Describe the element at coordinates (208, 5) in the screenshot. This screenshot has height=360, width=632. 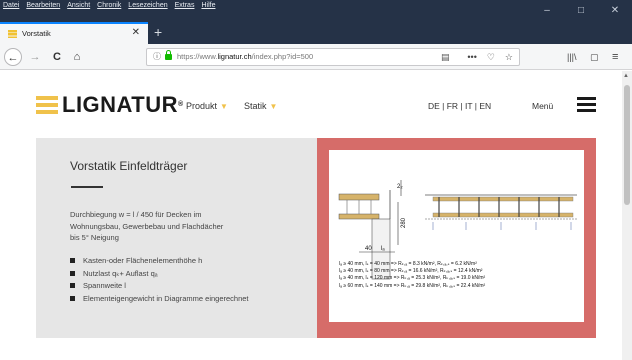
I see `menu-hilfe: Hilfe` at that location.